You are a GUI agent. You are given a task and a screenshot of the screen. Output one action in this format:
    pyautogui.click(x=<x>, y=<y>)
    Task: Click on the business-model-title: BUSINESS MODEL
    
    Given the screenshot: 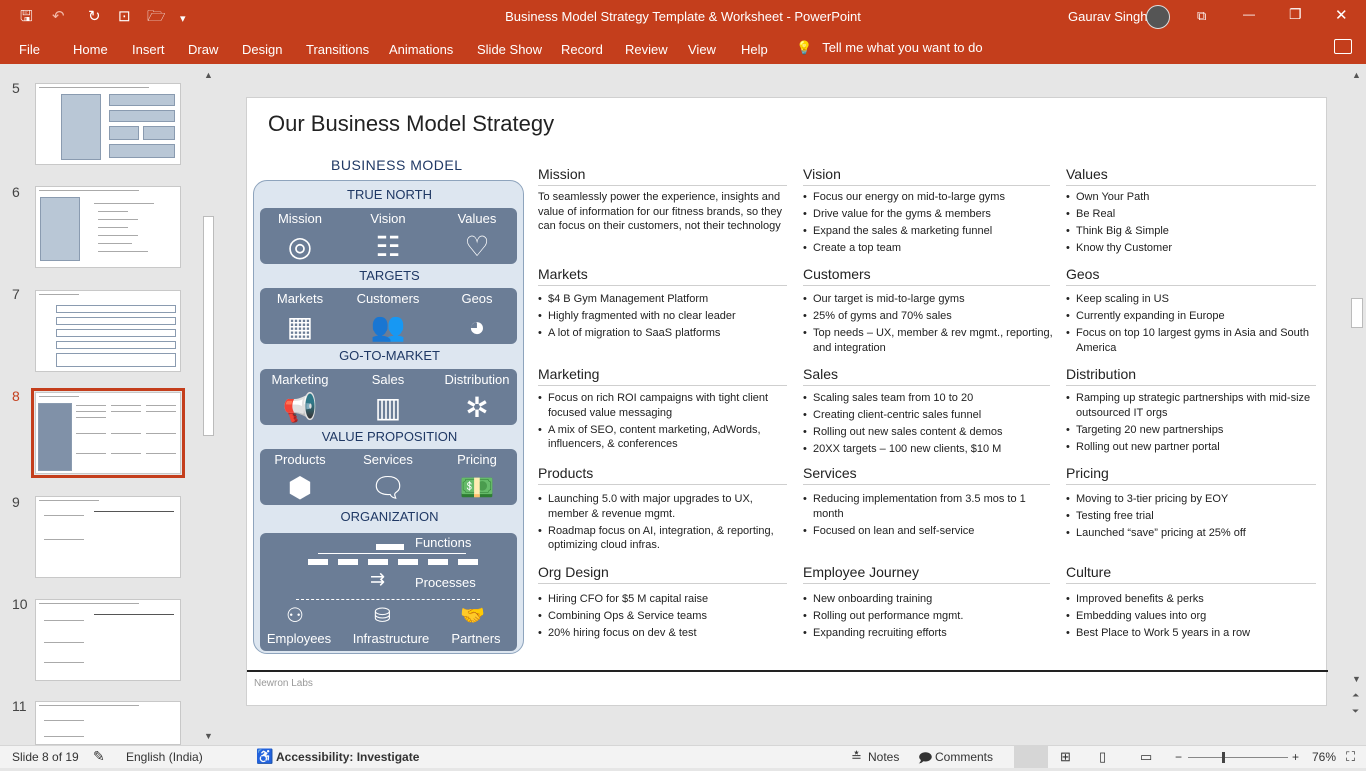 What is the action you would take?
    pyautogui.click(x=396, y=165)
    